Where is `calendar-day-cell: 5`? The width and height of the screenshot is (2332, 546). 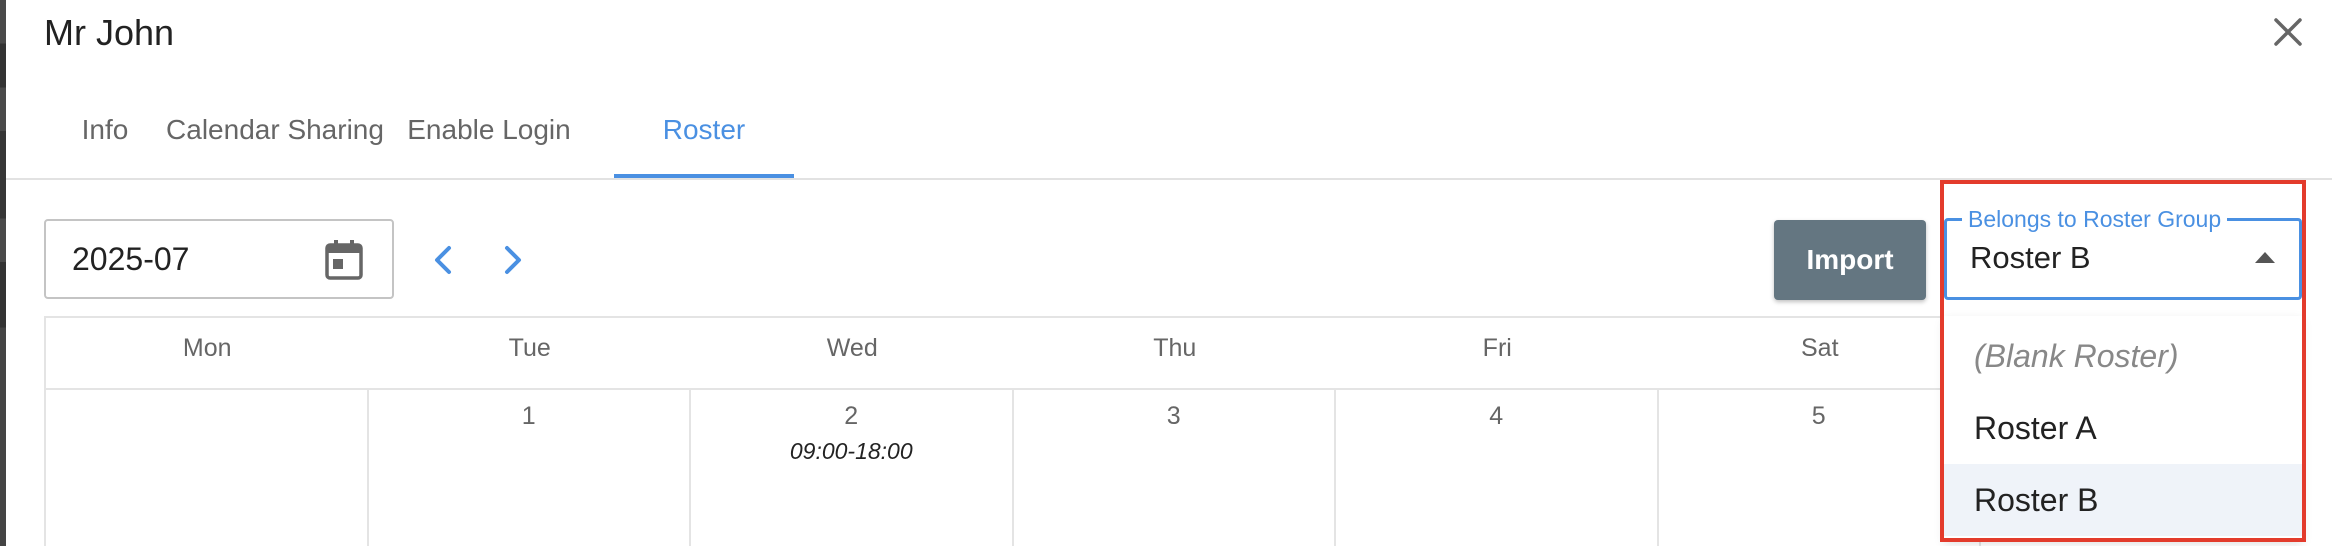 calendar-day-cell: 5 is located at coordinates (1820, 468).